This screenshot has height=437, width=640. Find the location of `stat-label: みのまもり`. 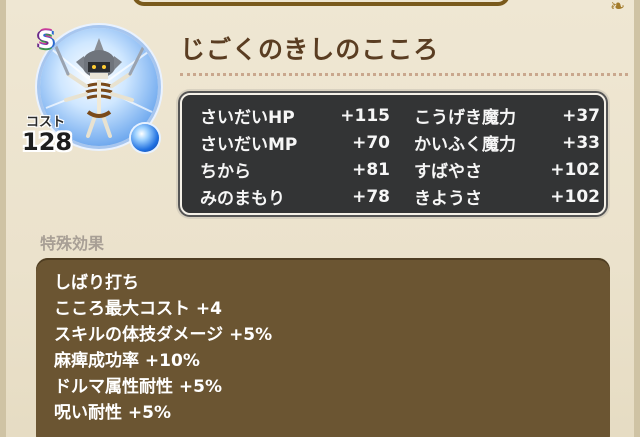

stat-label: みのまもり is located at coordinates (242, 199).